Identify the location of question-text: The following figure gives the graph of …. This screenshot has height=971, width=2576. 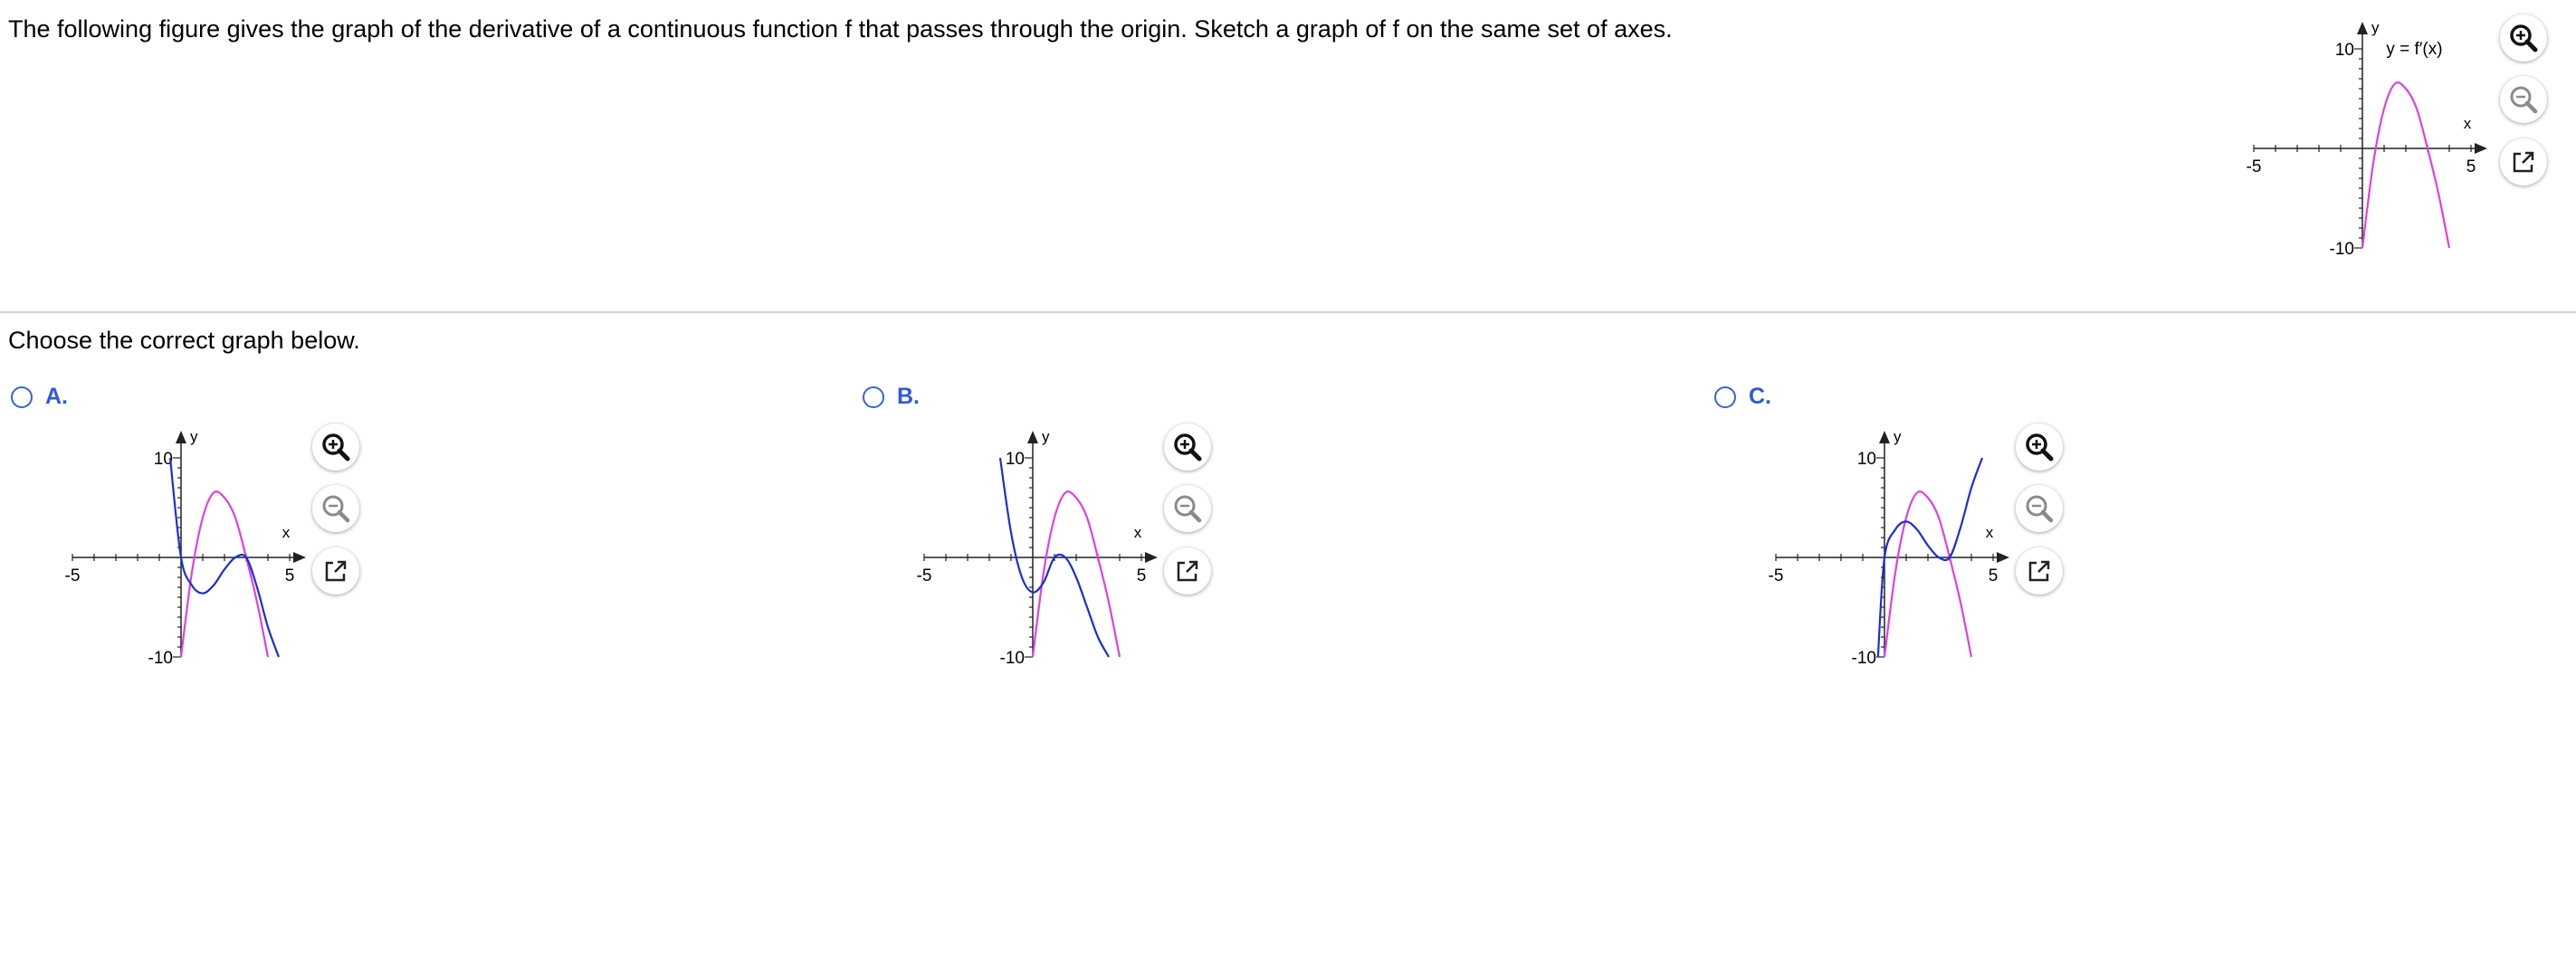
(841, 29).